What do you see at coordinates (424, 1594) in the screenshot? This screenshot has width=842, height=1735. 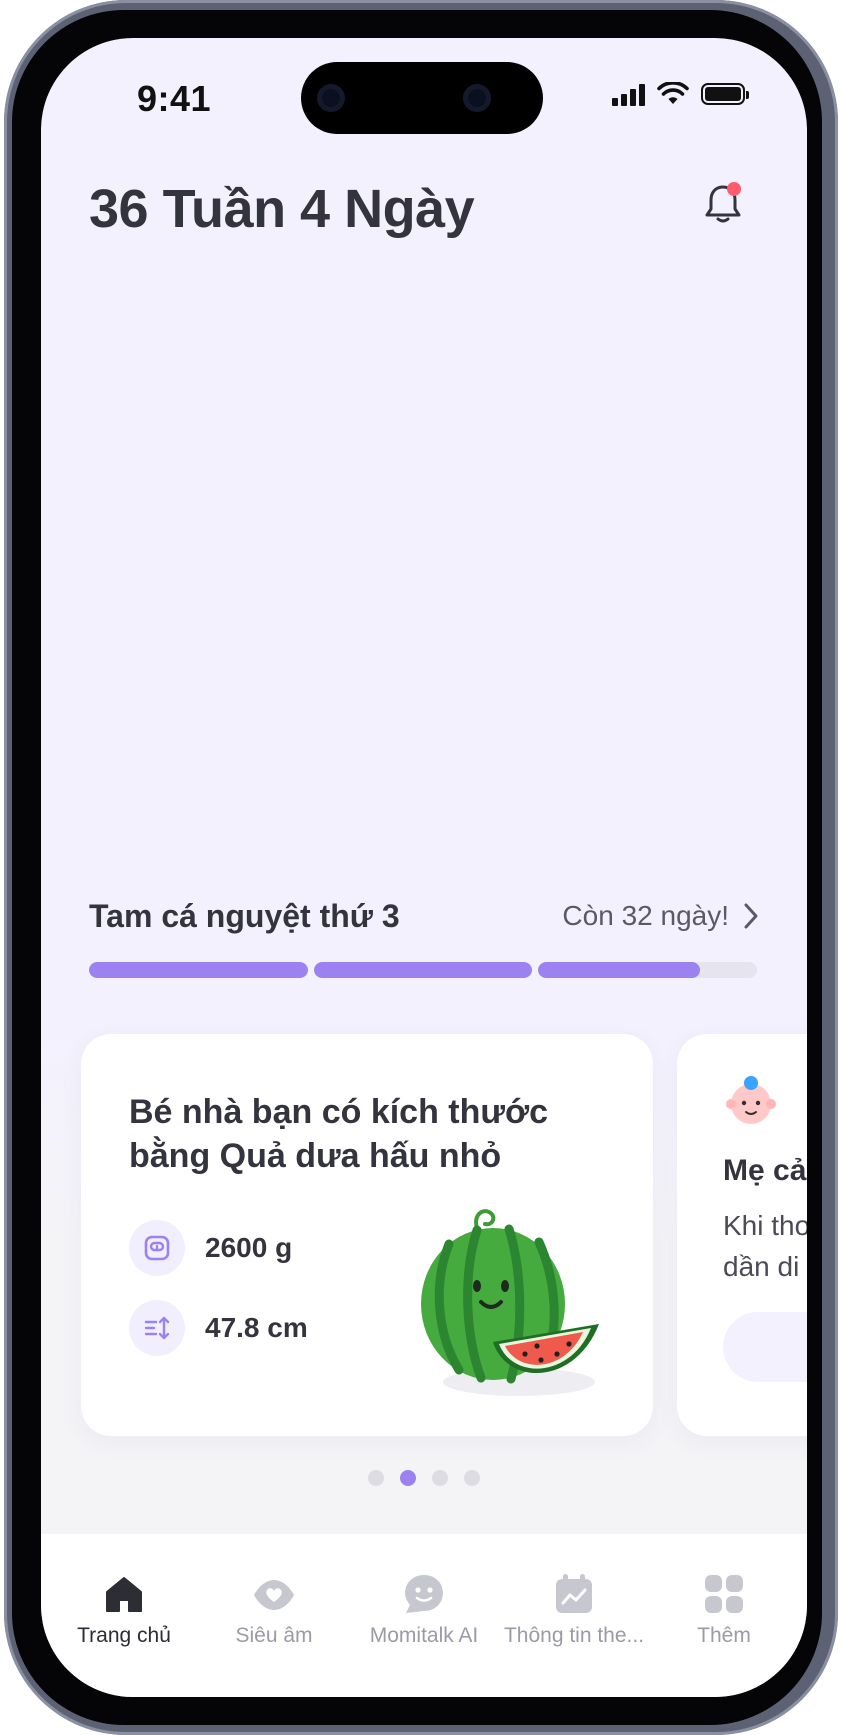 I see `chat-icon` at bounding box center [424, 1594].